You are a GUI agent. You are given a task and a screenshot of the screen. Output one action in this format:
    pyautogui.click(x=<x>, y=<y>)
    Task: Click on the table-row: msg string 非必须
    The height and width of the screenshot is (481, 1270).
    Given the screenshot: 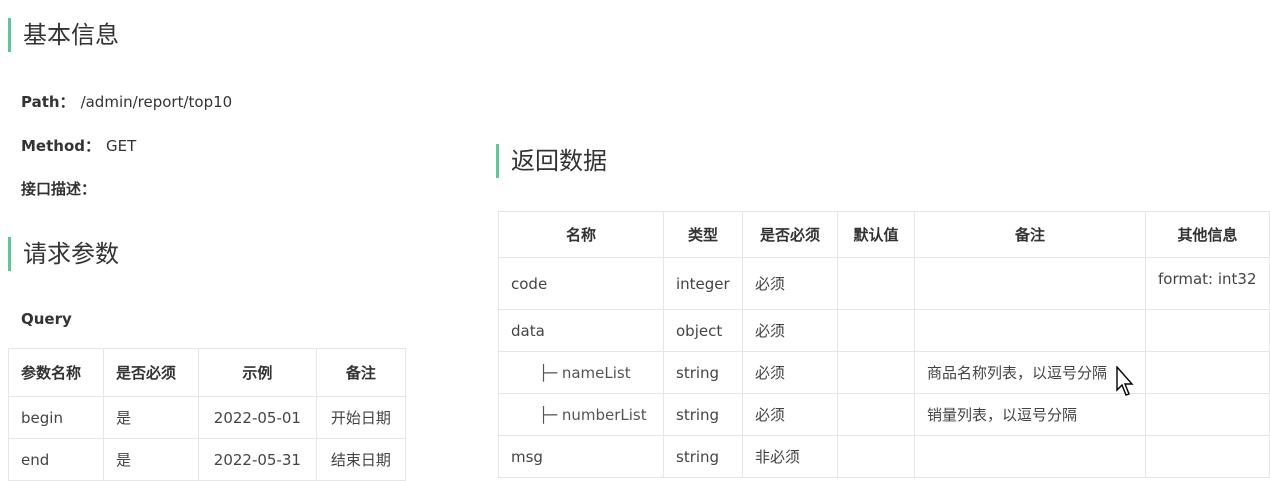 What is the action you would take?
    pyautogui.click(x=884, y=456)
    